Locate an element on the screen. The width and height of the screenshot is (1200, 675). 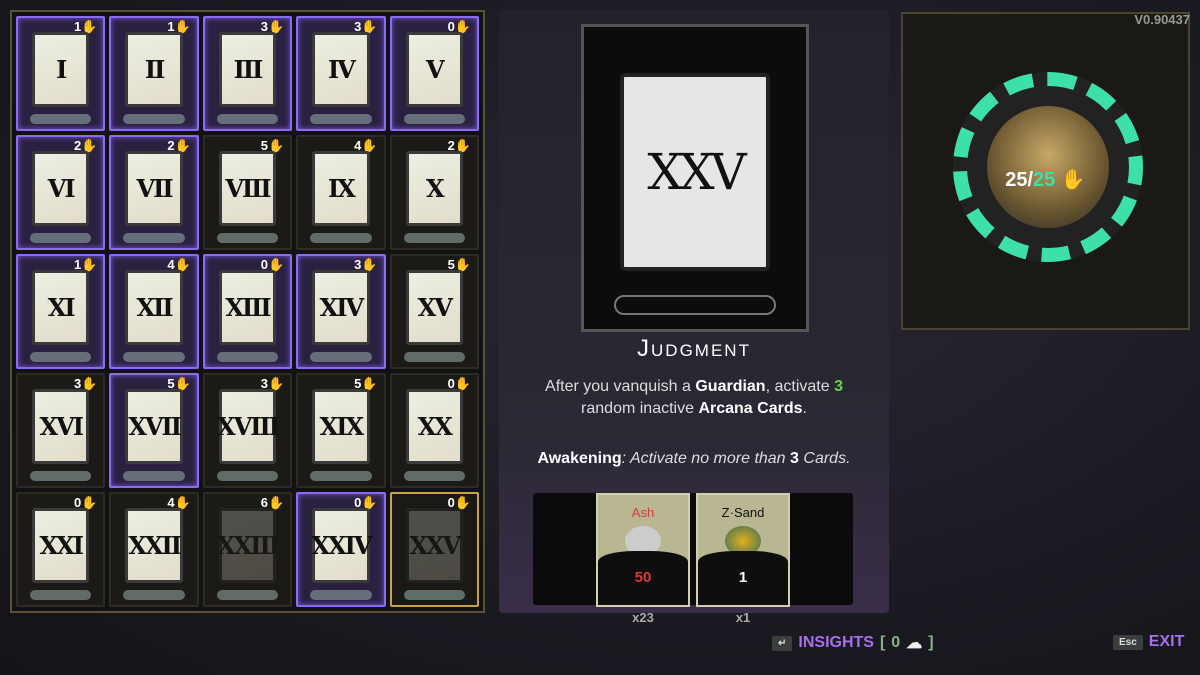
arcana-card: 0✋ XIII is located at coordinates (247, 311).